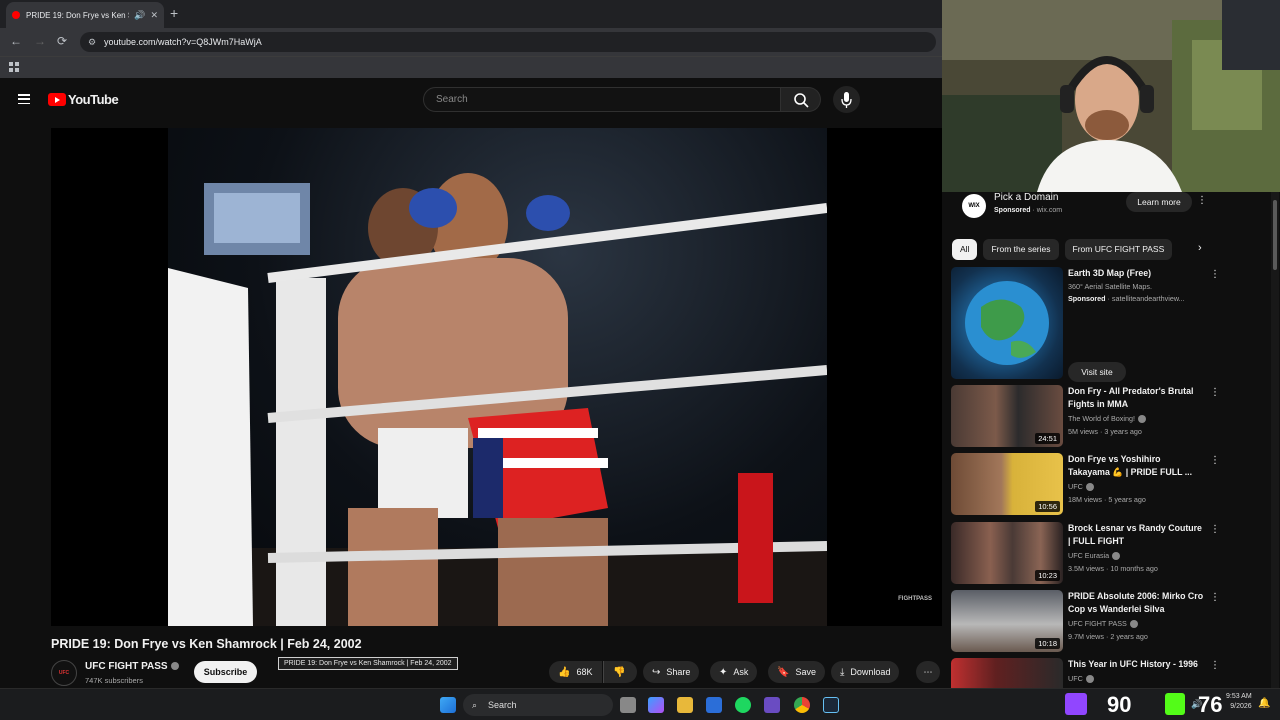 Image resolution: width=1280 pixels, height=720 pixels. What do you see at coordinates (502, 705) in the screenshot?
I see `taskbar-search-label: Search` at bounding box center [502, 705].